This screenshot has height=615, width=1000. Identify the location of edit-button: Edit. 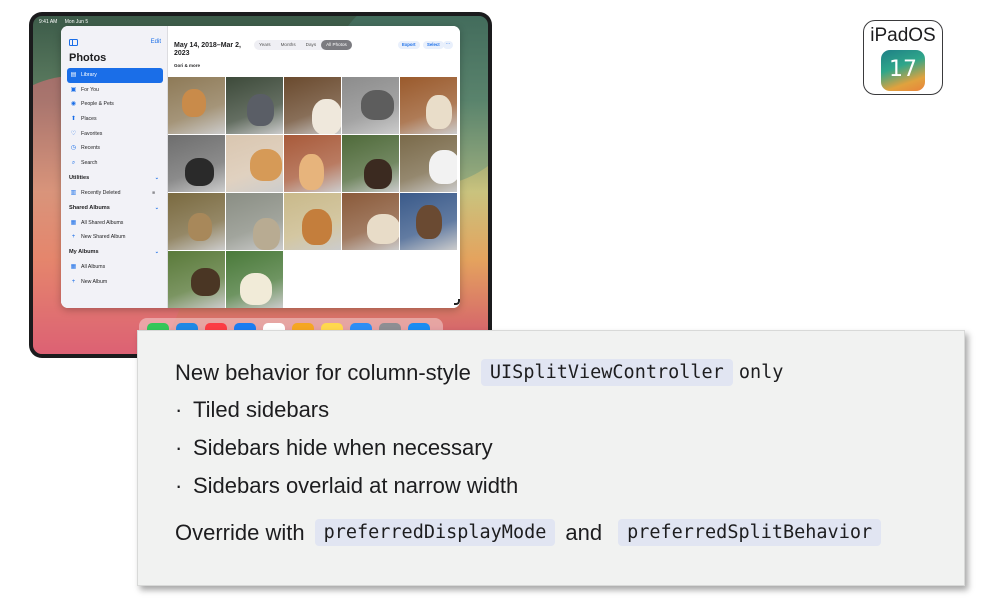
(156, 42).